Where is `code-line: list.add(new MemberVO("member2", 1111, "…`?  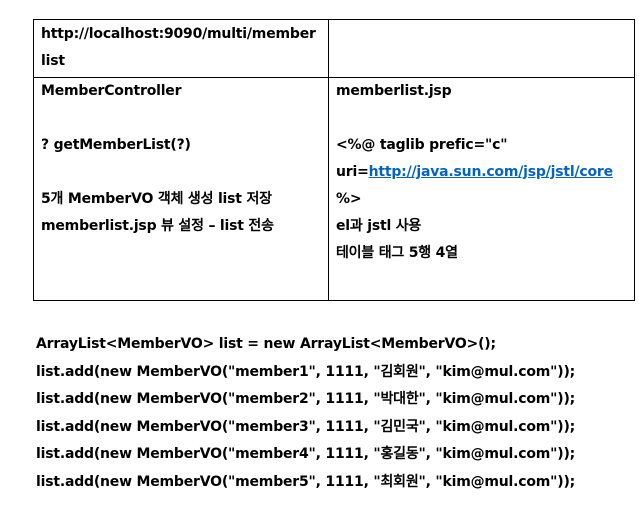
code-line: list.add(new MemberVO("member2", 1111, "… is located at coordinates (306, 399).